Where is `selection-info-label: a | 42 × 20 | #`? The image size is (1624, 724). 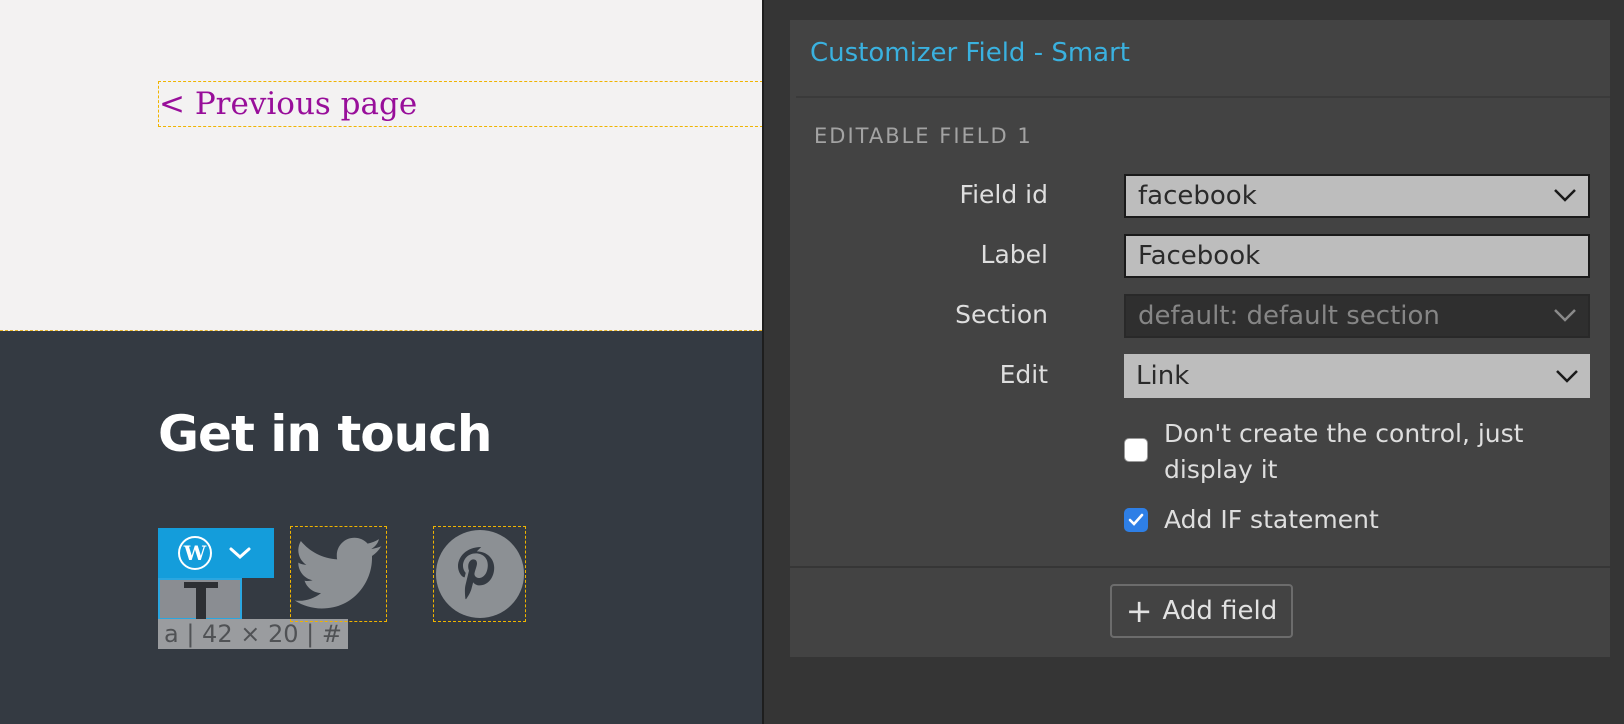
selection-info-label: a | 42 × 20 | # is located at coordinates (253, 634).